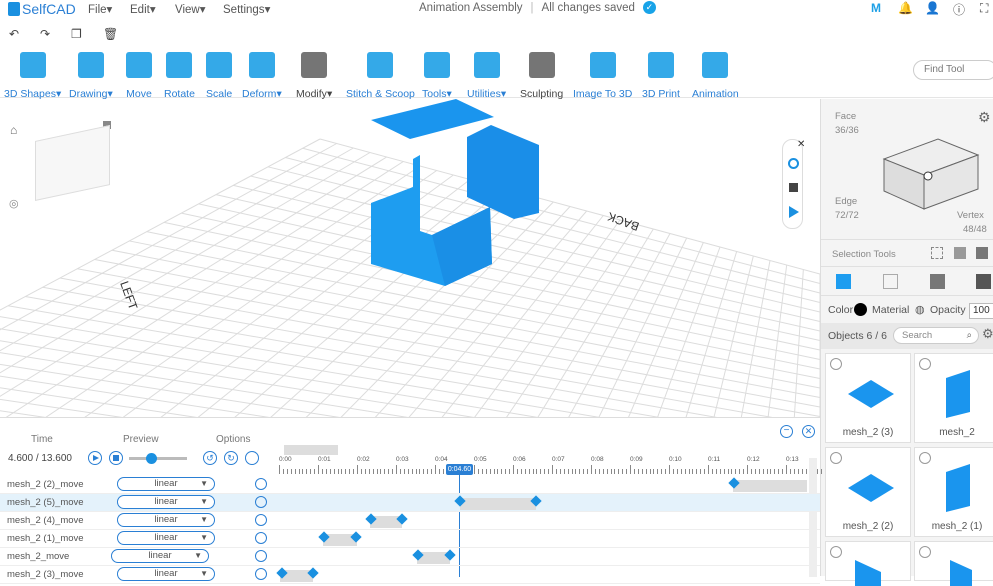 The height and width of the screenshot is (586, 993). I want to click on object-tile: mesh_2, so click(953, 398).